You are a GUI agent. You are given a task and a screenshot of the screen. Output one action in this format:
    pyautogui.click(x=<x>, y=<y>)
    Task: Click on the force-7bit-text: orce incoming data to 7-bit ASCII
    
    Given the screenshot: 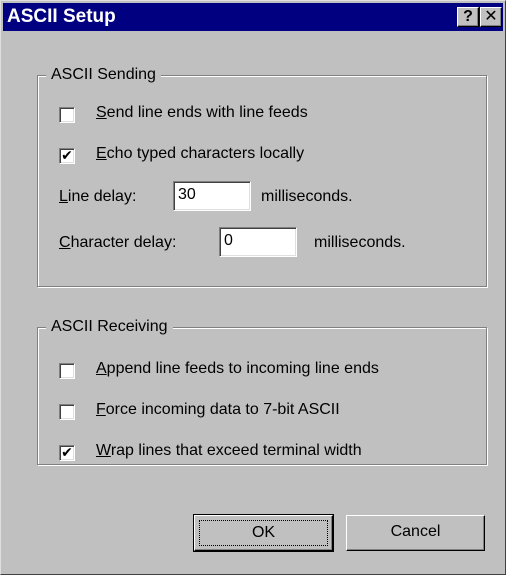 What is the action you would take?
    pyautogui.click(x=222, y=409)
    